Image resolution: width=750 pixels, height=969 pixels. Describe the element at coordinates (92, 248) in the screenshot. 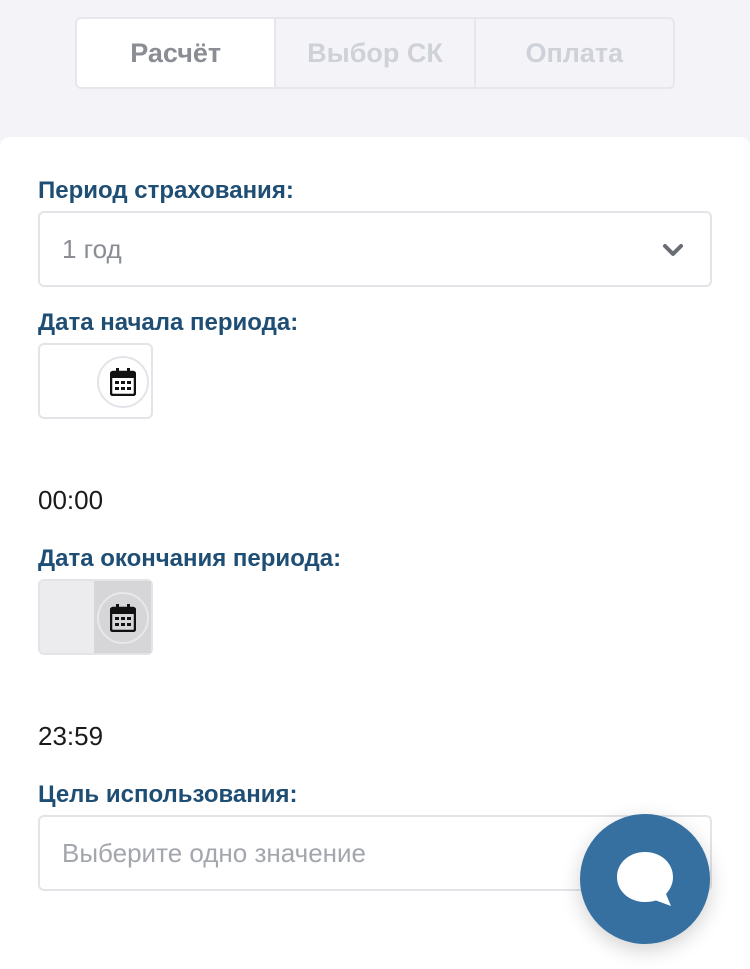

I see `period-value: 1 год` at that location.